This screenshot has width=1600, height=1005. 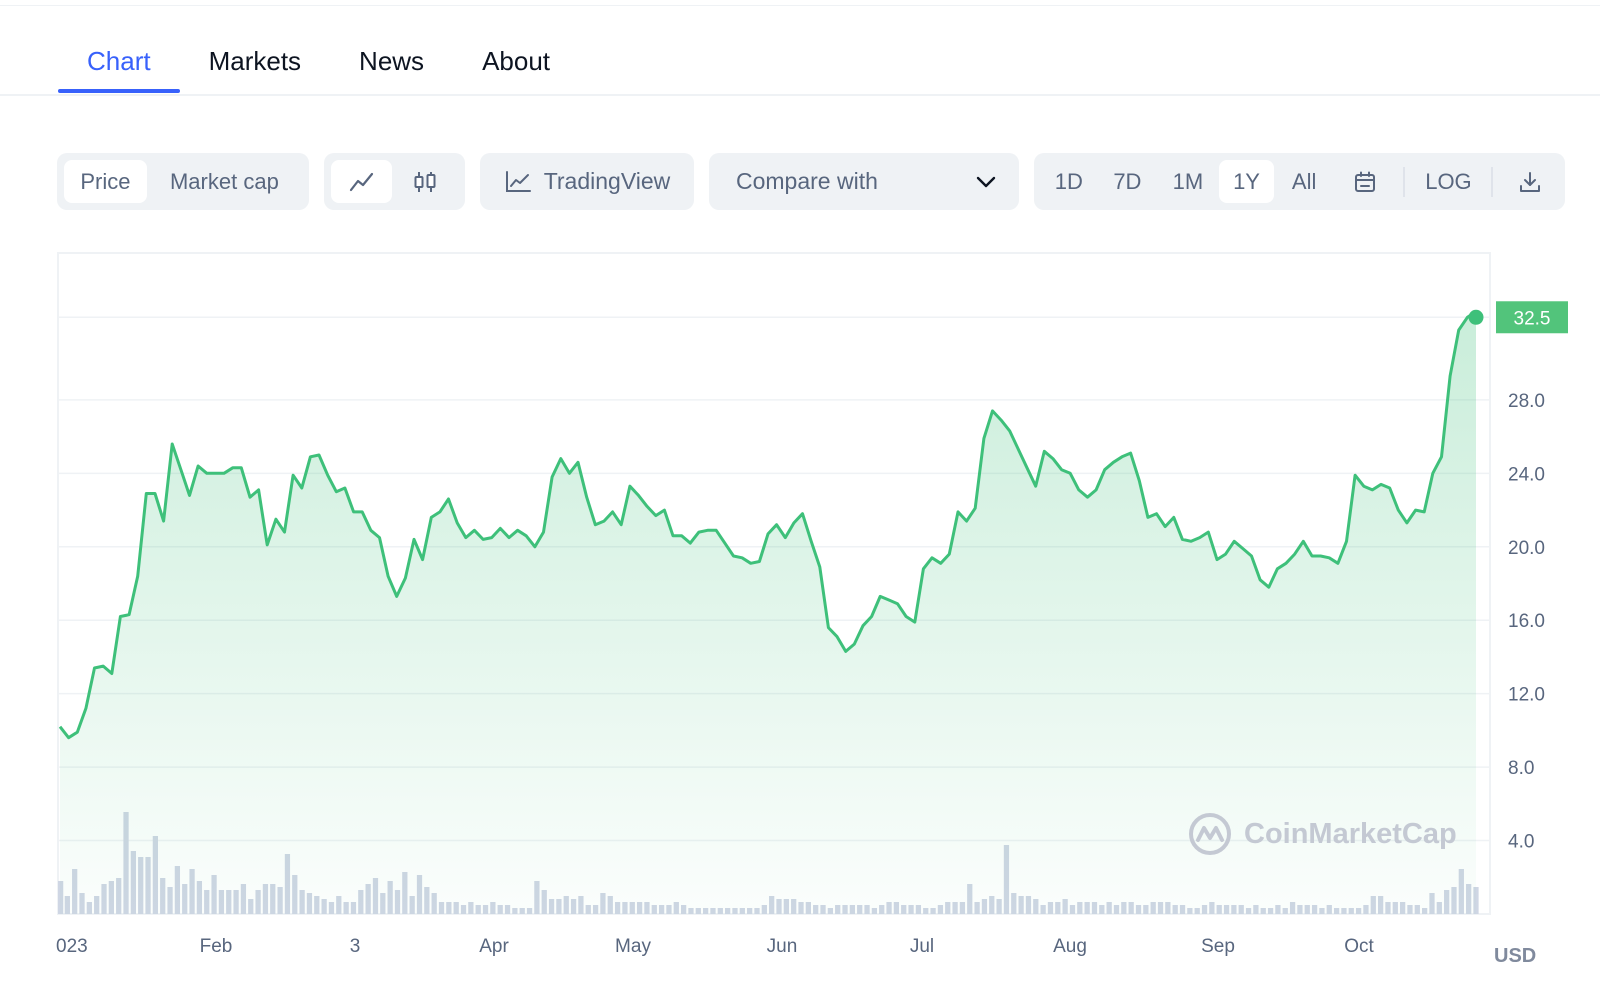 What do you see at coordinates (800, 5) in the screenshot?
I see `top-border` at bounding box center [800, 5].